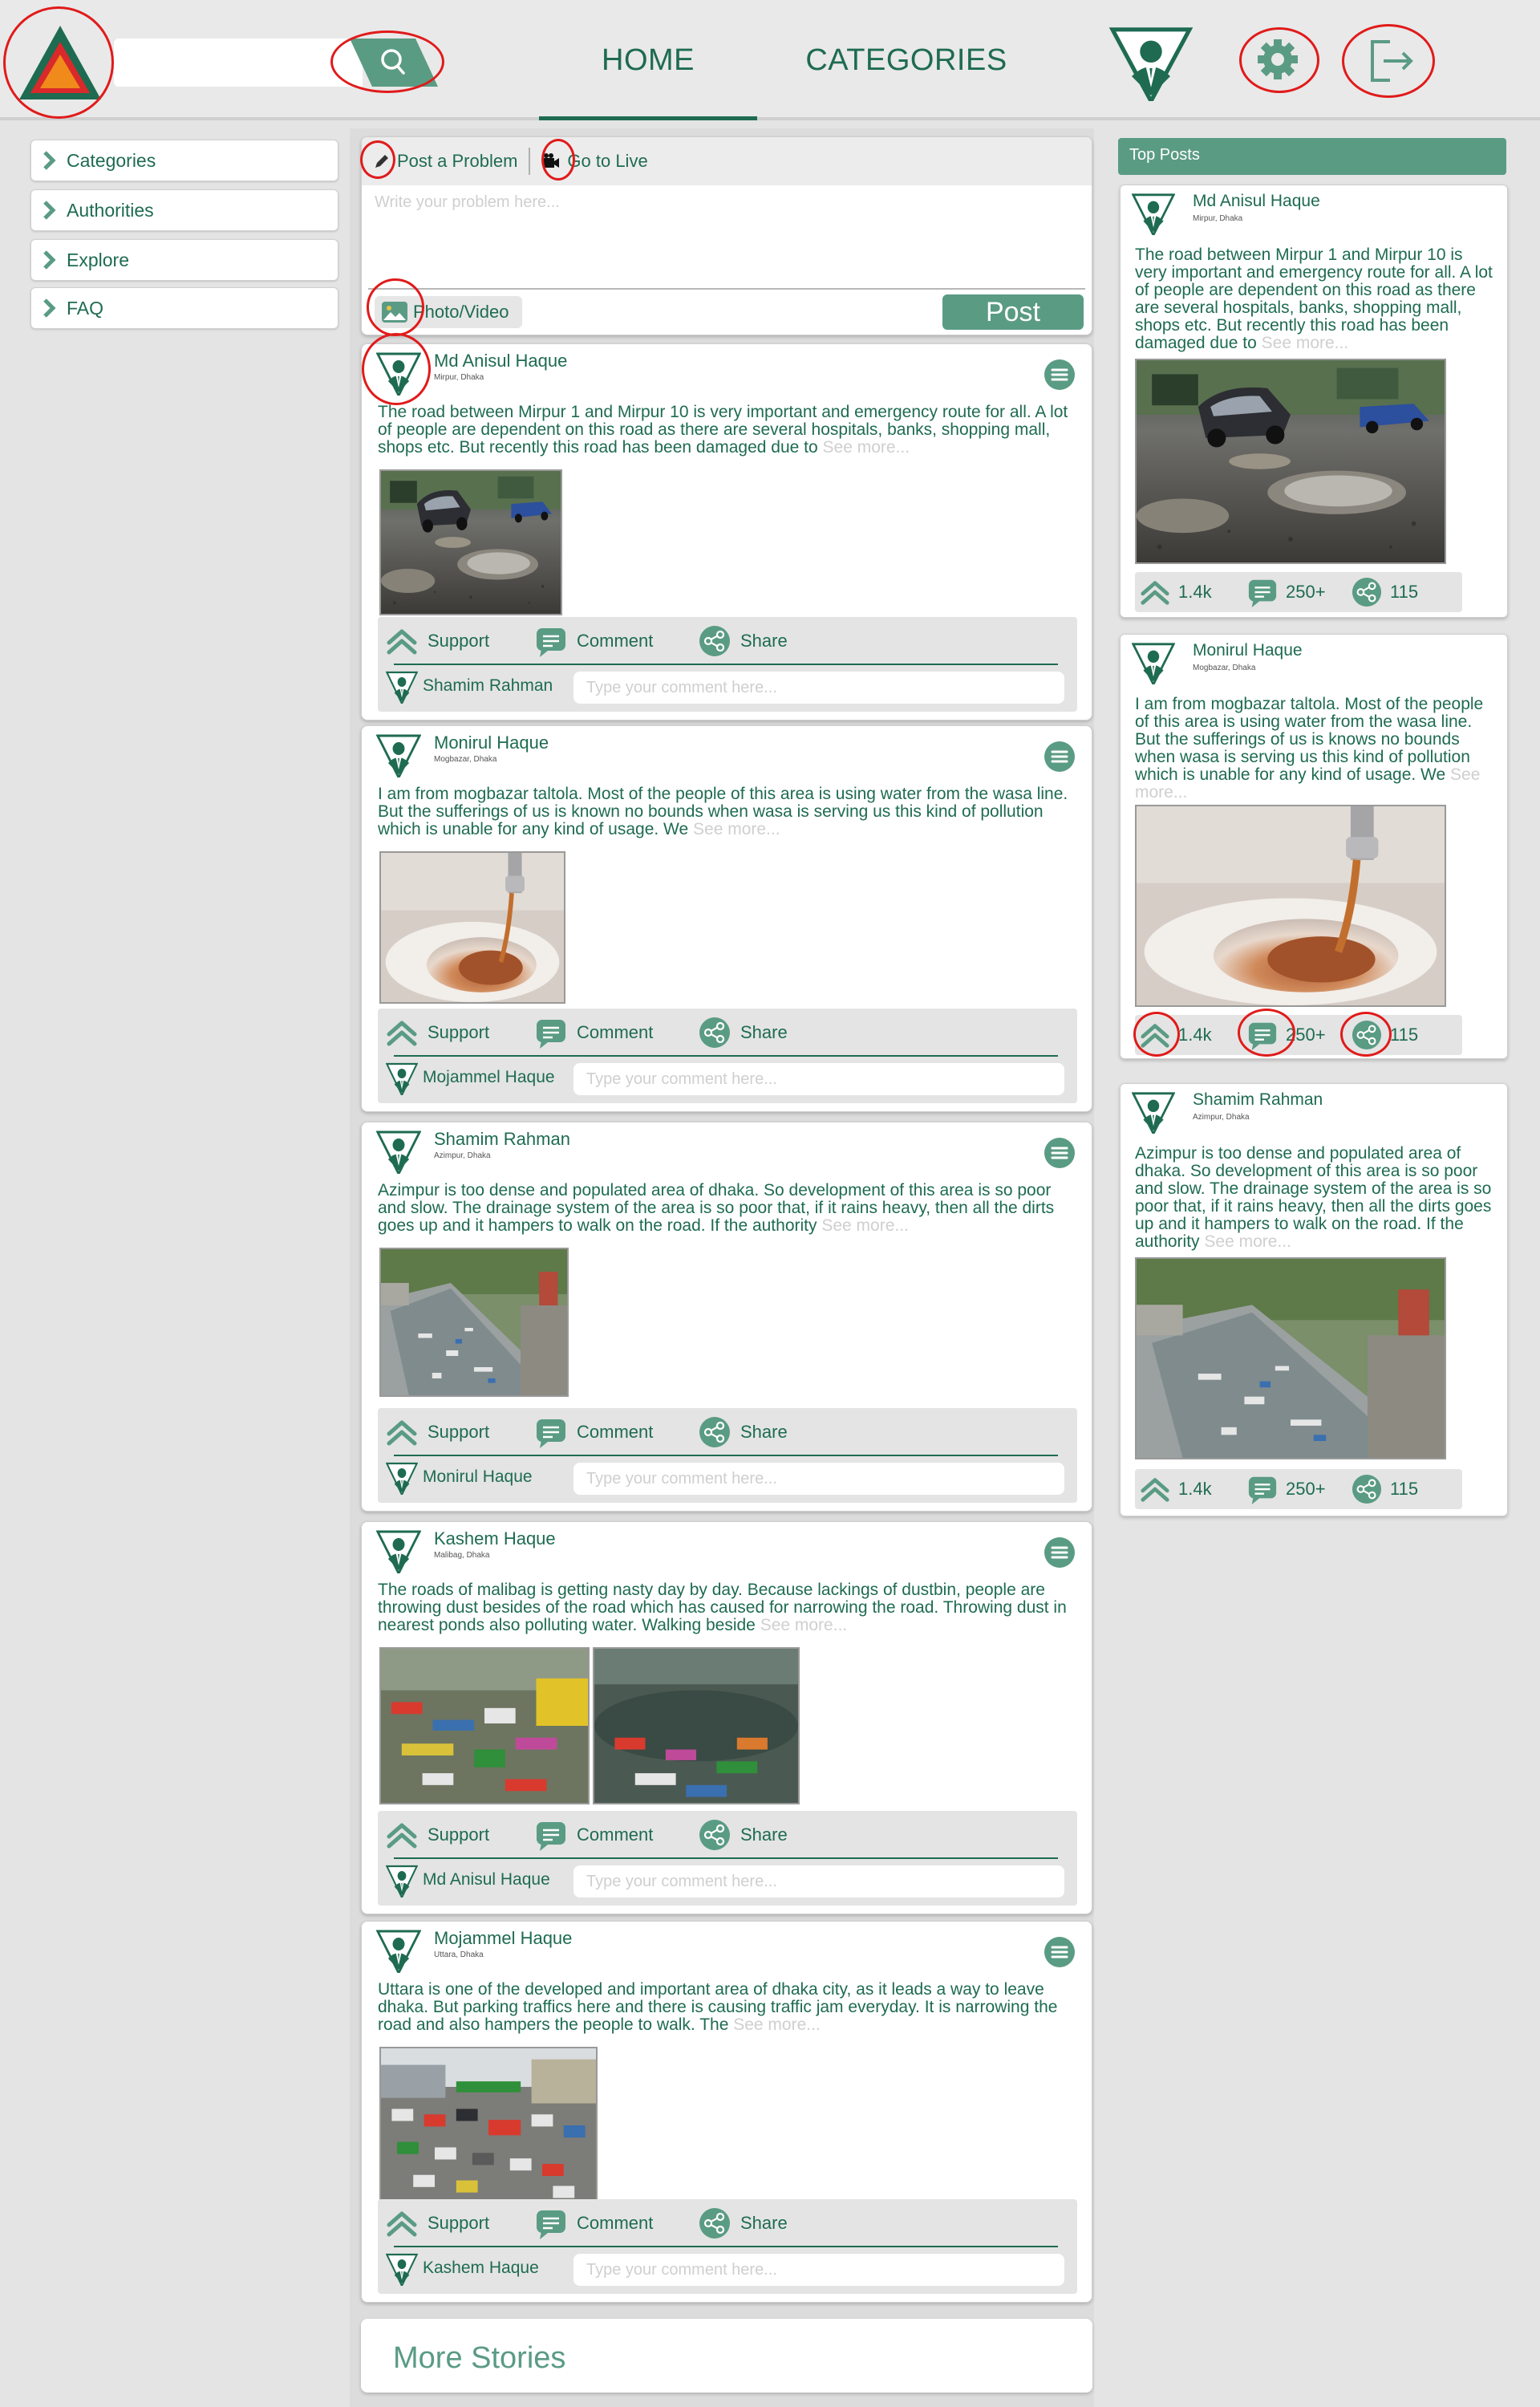  I want to click on sidebar-item-authorities: Authorities, so click(184, 210).